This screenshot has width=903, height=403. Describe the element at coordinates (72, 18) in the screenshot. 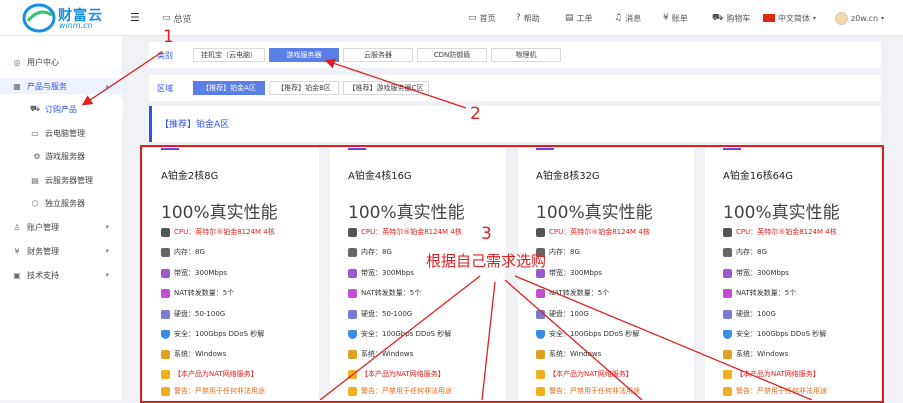

I see `logo: 财富云 winm.cn` at that location.